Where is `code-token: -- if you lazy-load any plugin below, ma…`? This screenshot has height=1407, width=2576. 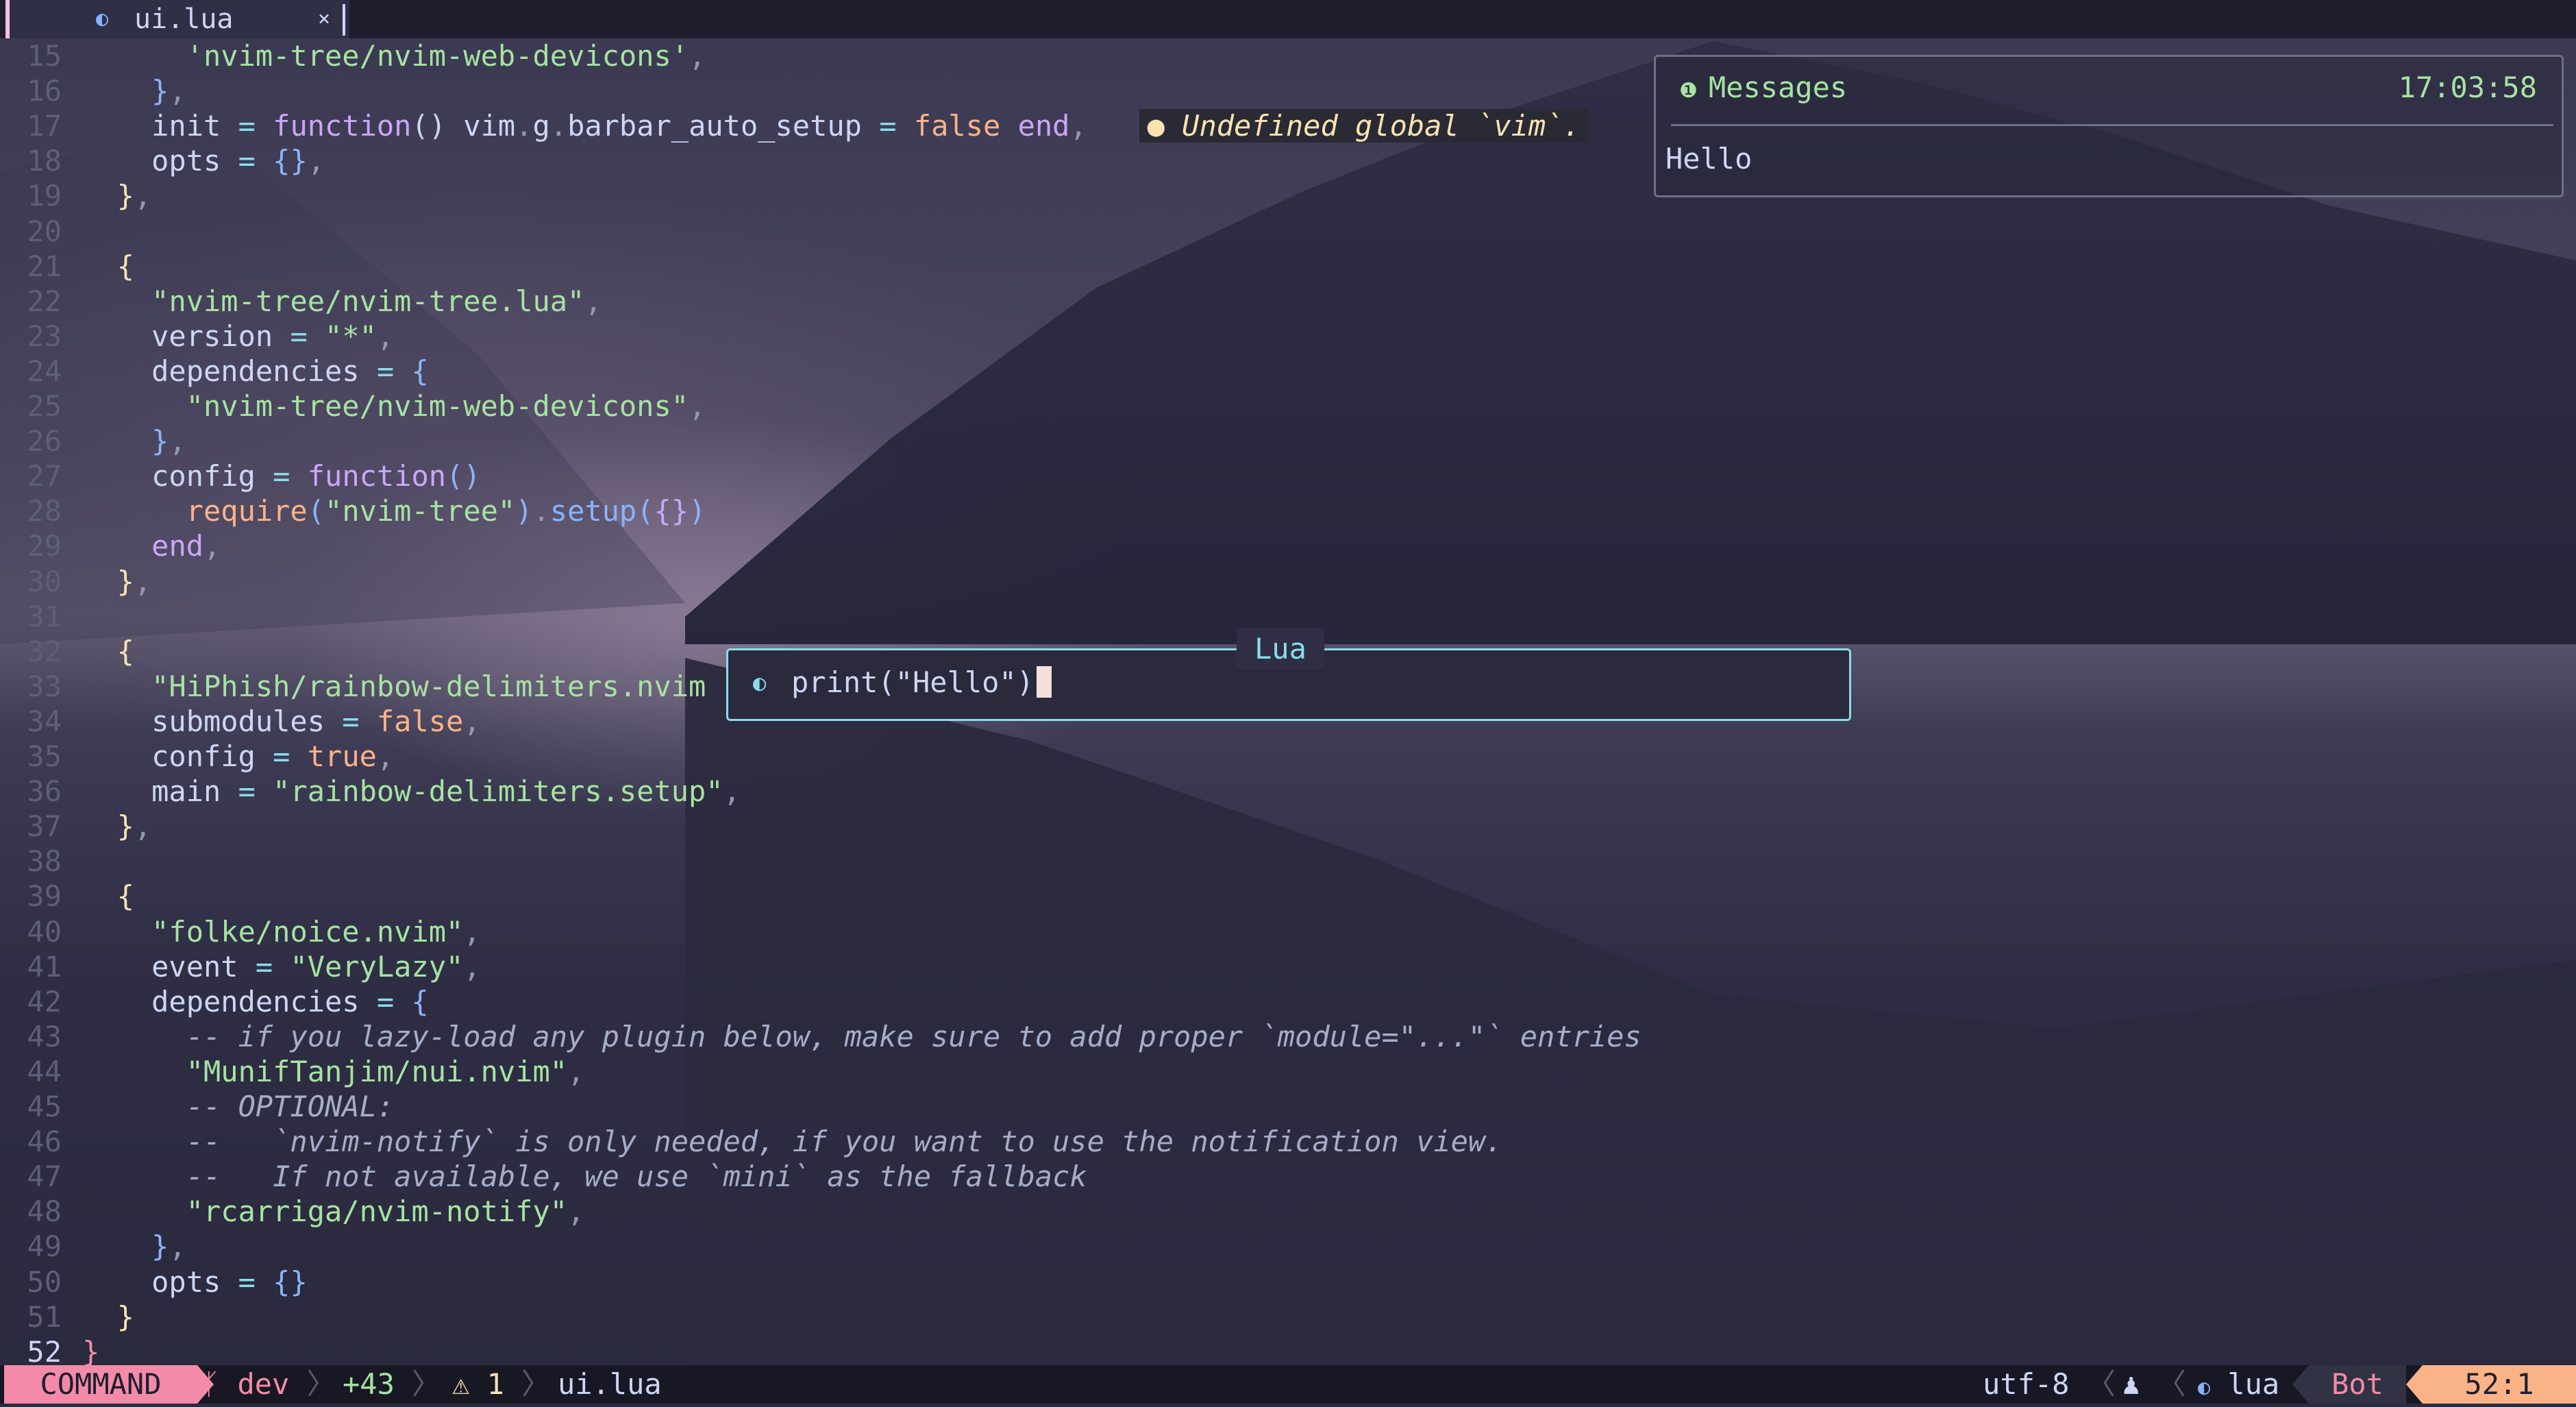
code-token: -- if you lazy-load any plugin below, ma… is located at coordinates (914, 1036).